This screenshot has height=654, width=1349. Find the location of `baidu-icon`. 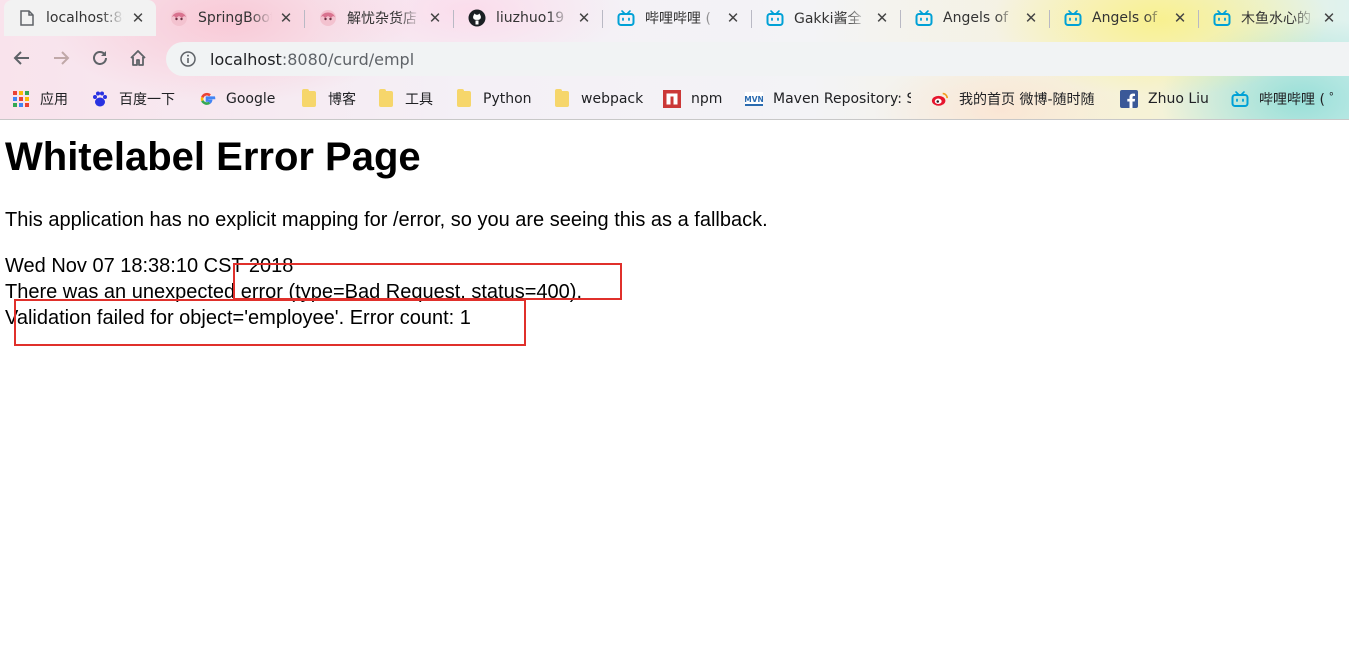

baidu-icon is located at coordinates (100, 99).